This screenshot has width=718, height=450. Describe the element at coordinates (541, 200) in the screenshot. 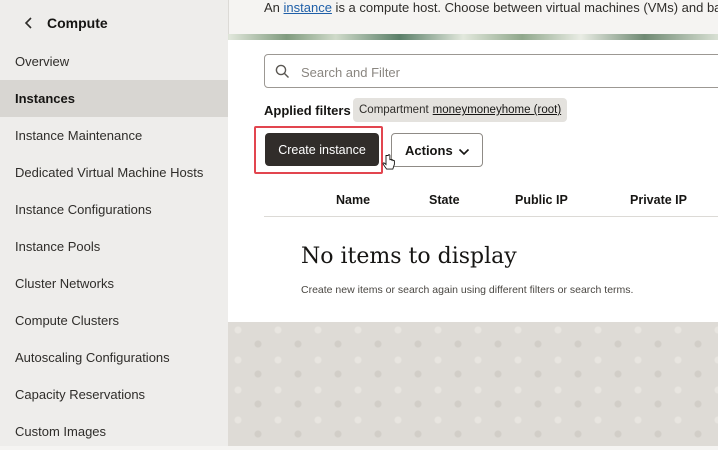

I see `column-header-public-ip: Public IP` at that location.